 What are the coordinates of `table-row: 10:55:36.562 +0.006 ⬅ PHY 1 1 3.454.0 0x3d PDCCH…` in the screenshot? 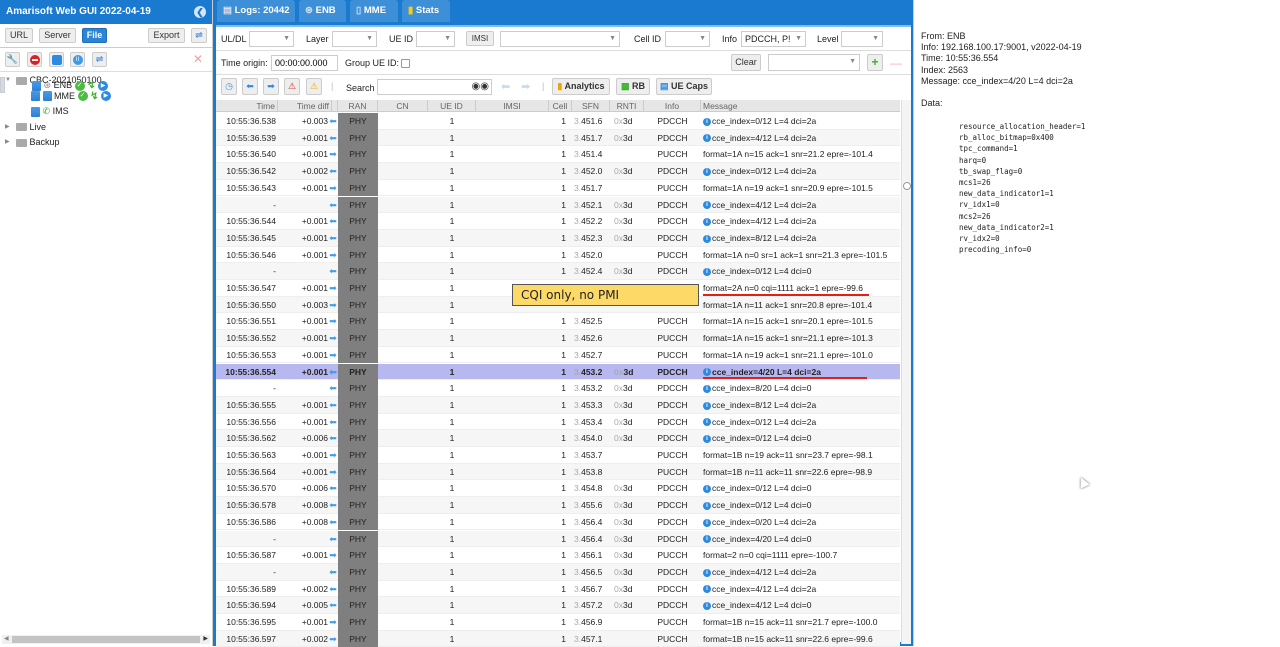 It's located at (558, 438).